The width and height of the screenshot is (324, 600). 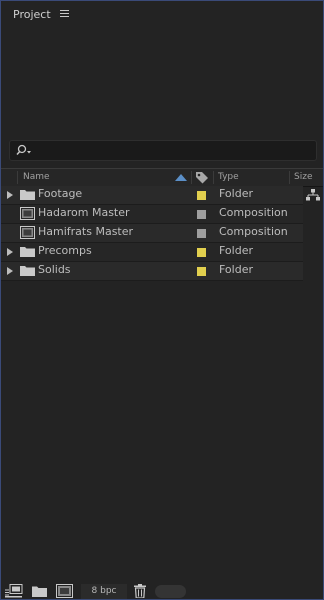 What do you see at coordinates (14, 591) in the screenshot?
I see `interpret-footage-icon` at bounding box center [14, 591].